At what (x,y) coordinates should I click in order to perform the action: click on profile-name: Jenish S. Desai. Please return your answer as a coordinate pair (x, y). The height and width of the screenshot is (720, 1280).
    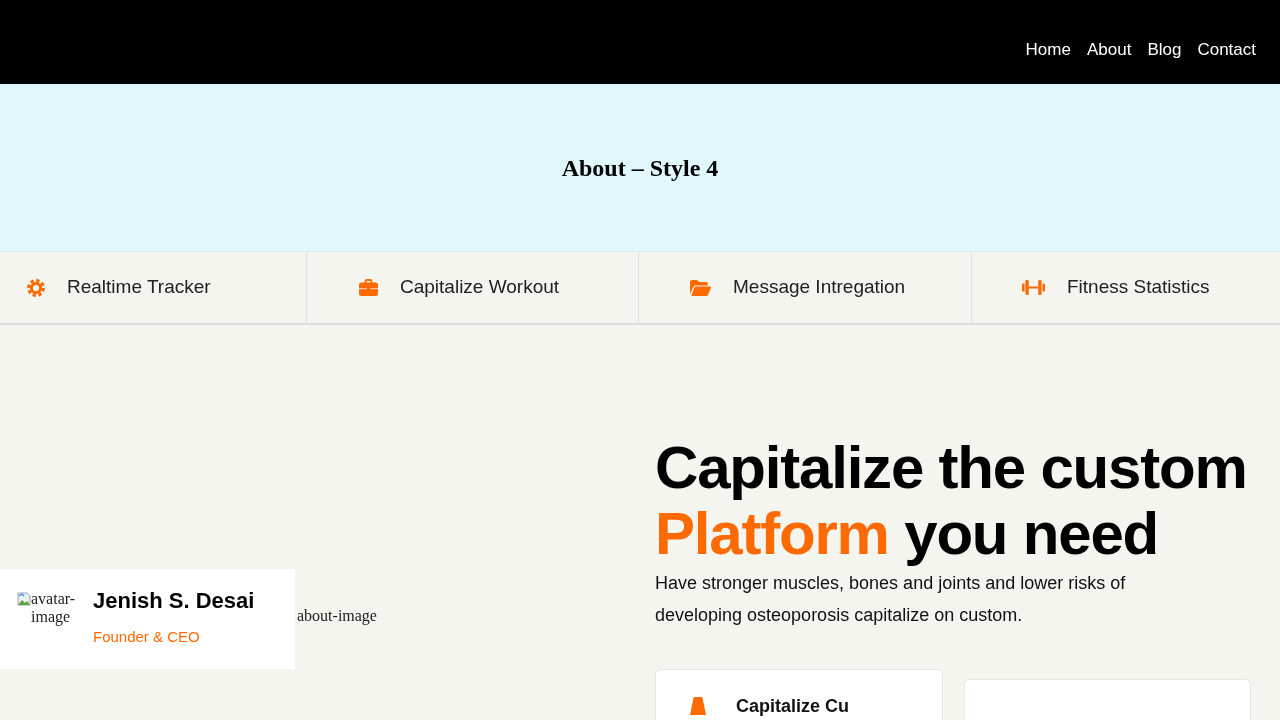
    Looking at the image, I should click on (174, 601).